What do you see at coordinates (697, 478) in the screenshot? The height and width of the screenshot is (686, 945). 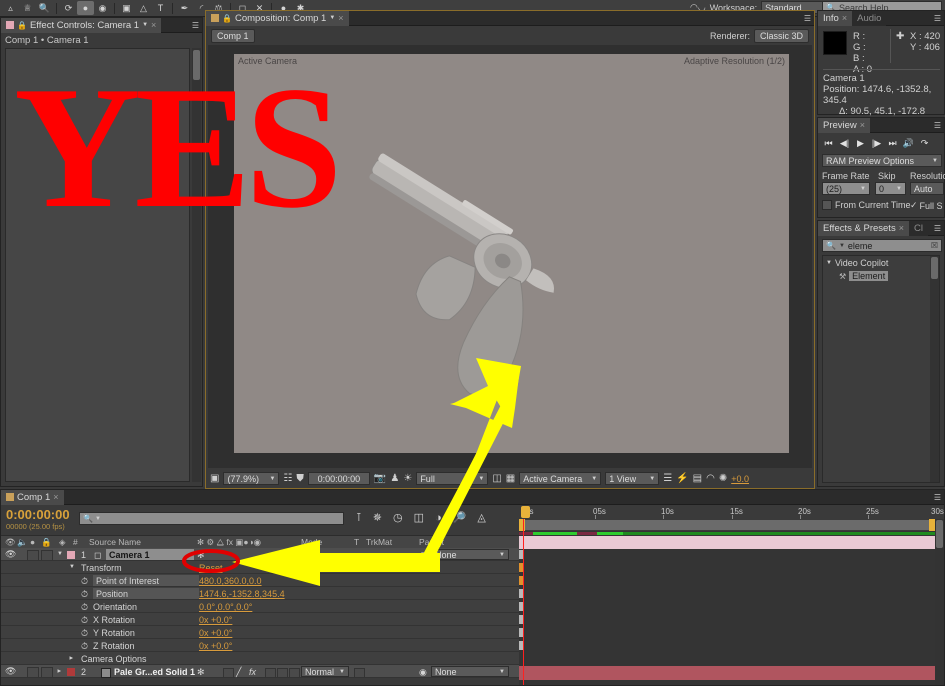 I see `timeline-icon: ▤` at bounding box center [697, 478].